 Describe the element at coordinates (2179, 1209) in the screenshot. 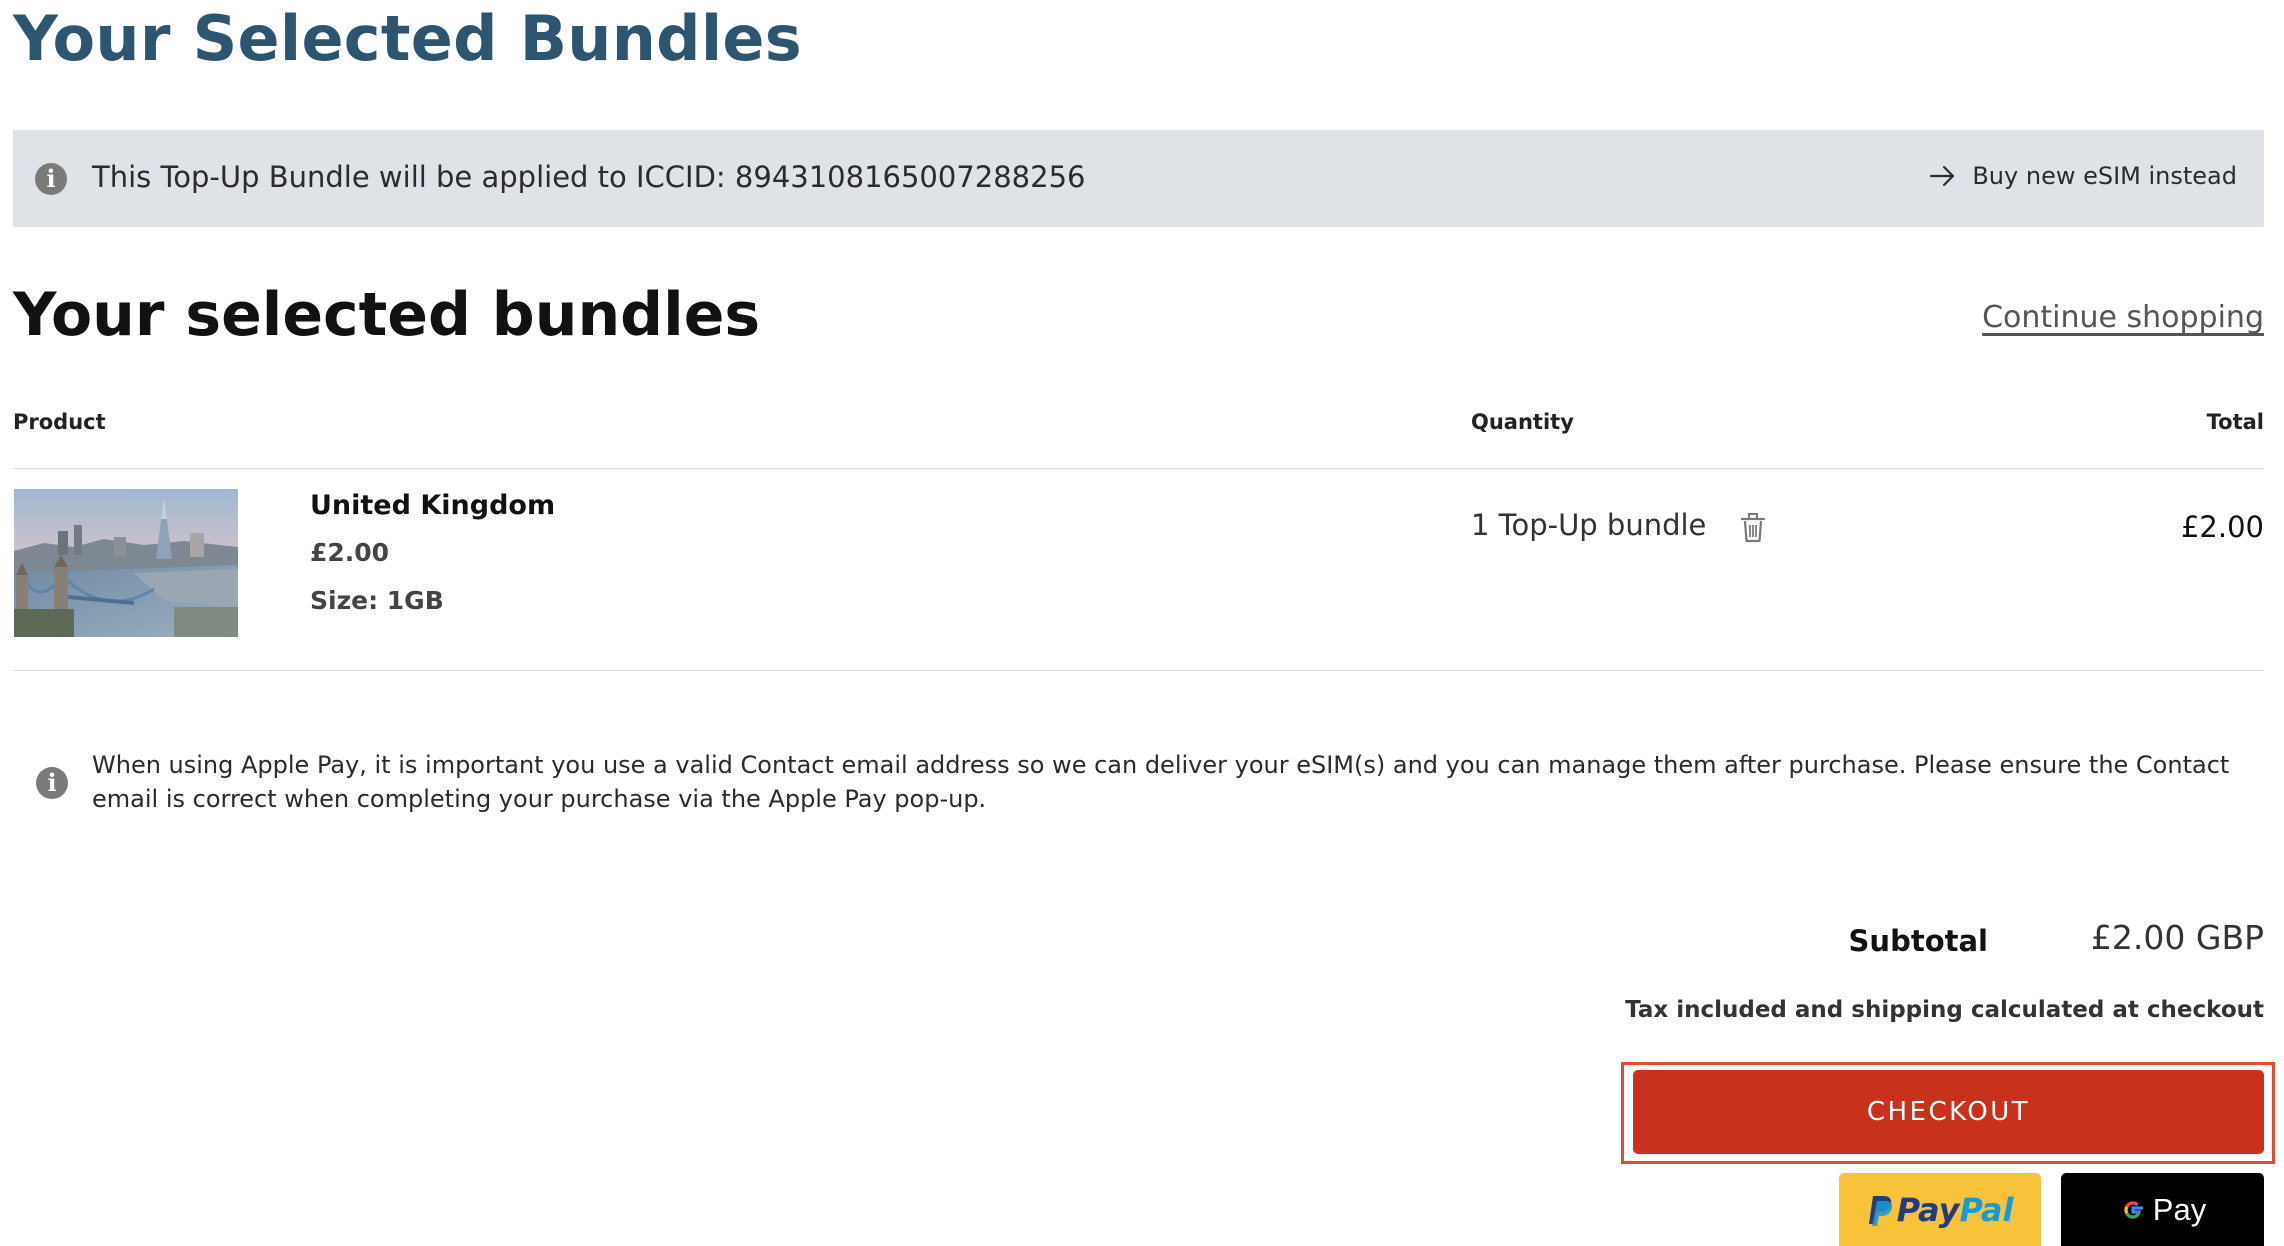

I see `google-pay-label: Pay` at that location.